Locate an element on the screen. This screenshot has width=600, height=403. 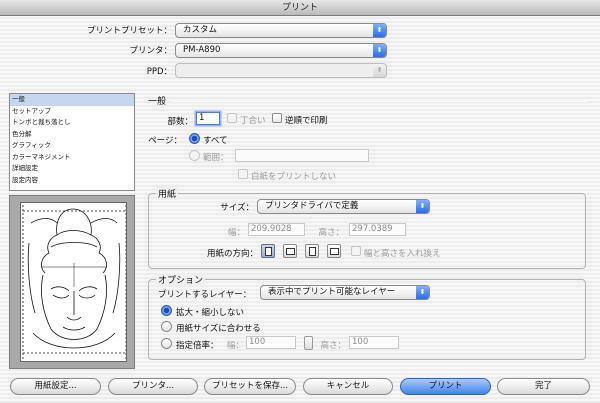
landscape-icon is located at coordinates (290, 251).